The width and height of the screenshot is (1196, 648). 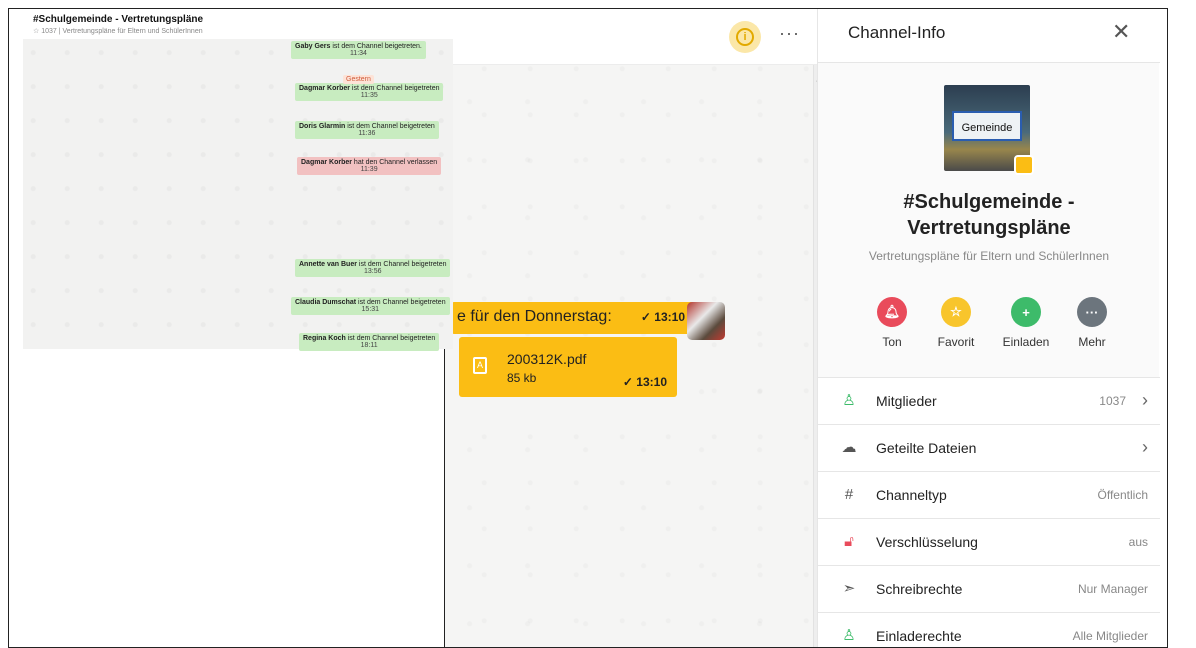 I want to click on row-label: Channeltyp, so click(x=911, y=495).